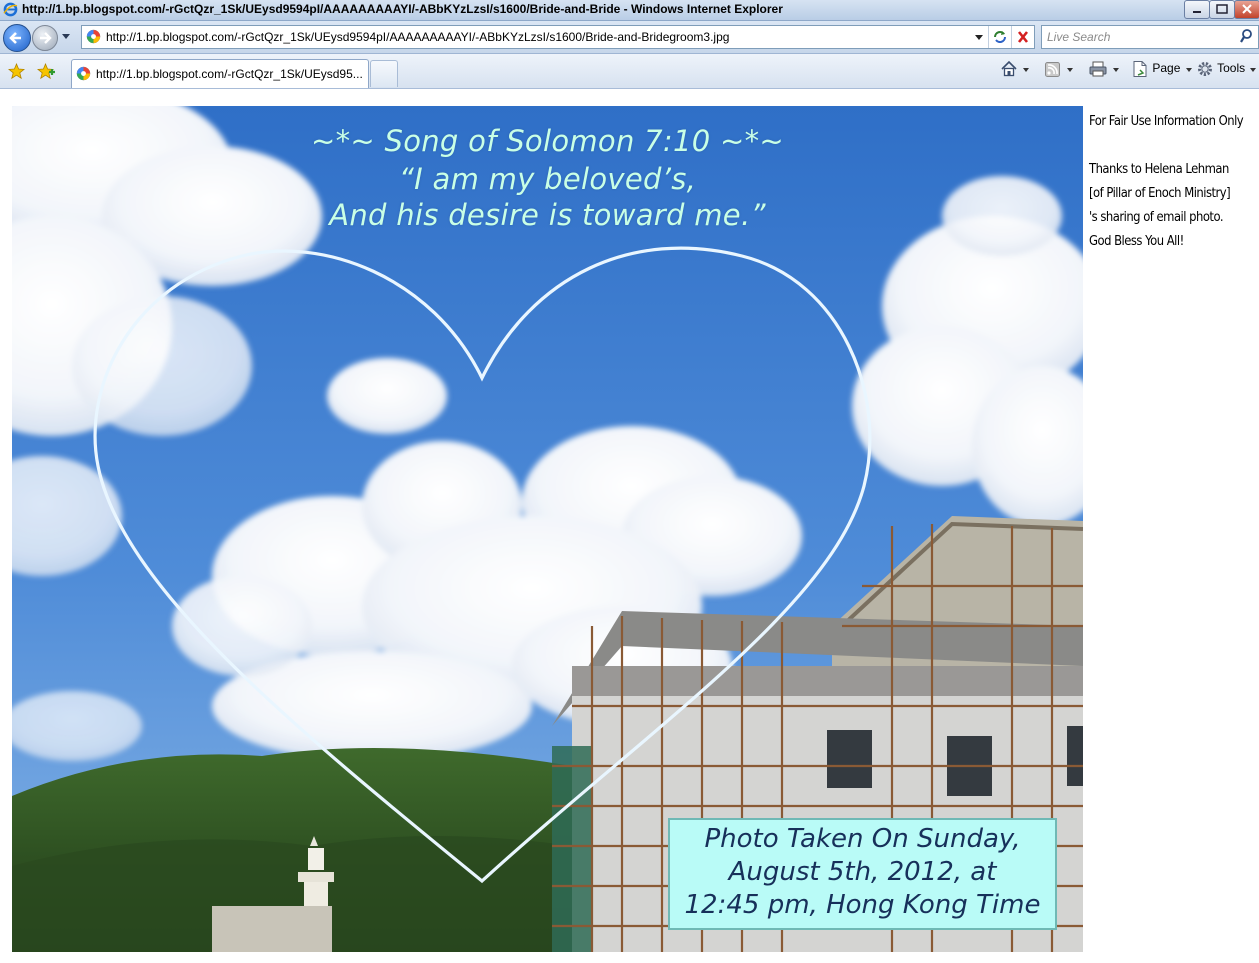  Describe the element at coordinates (1160, 193) in the screenshot. I see `ministry-line: [of Pillar of Enoch Ministry]` at that location.